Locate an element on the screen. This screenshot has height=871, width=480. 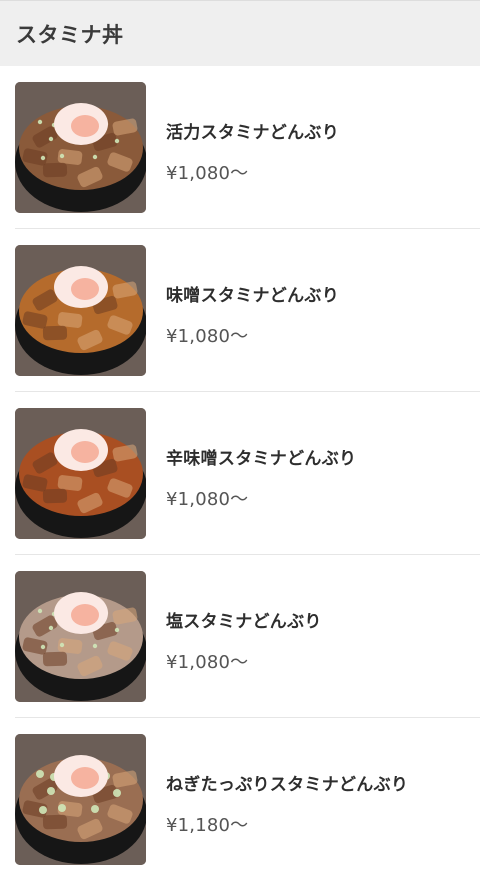
dish-name: 活力スタミナどんぶり is located at coordinates (252, 132).